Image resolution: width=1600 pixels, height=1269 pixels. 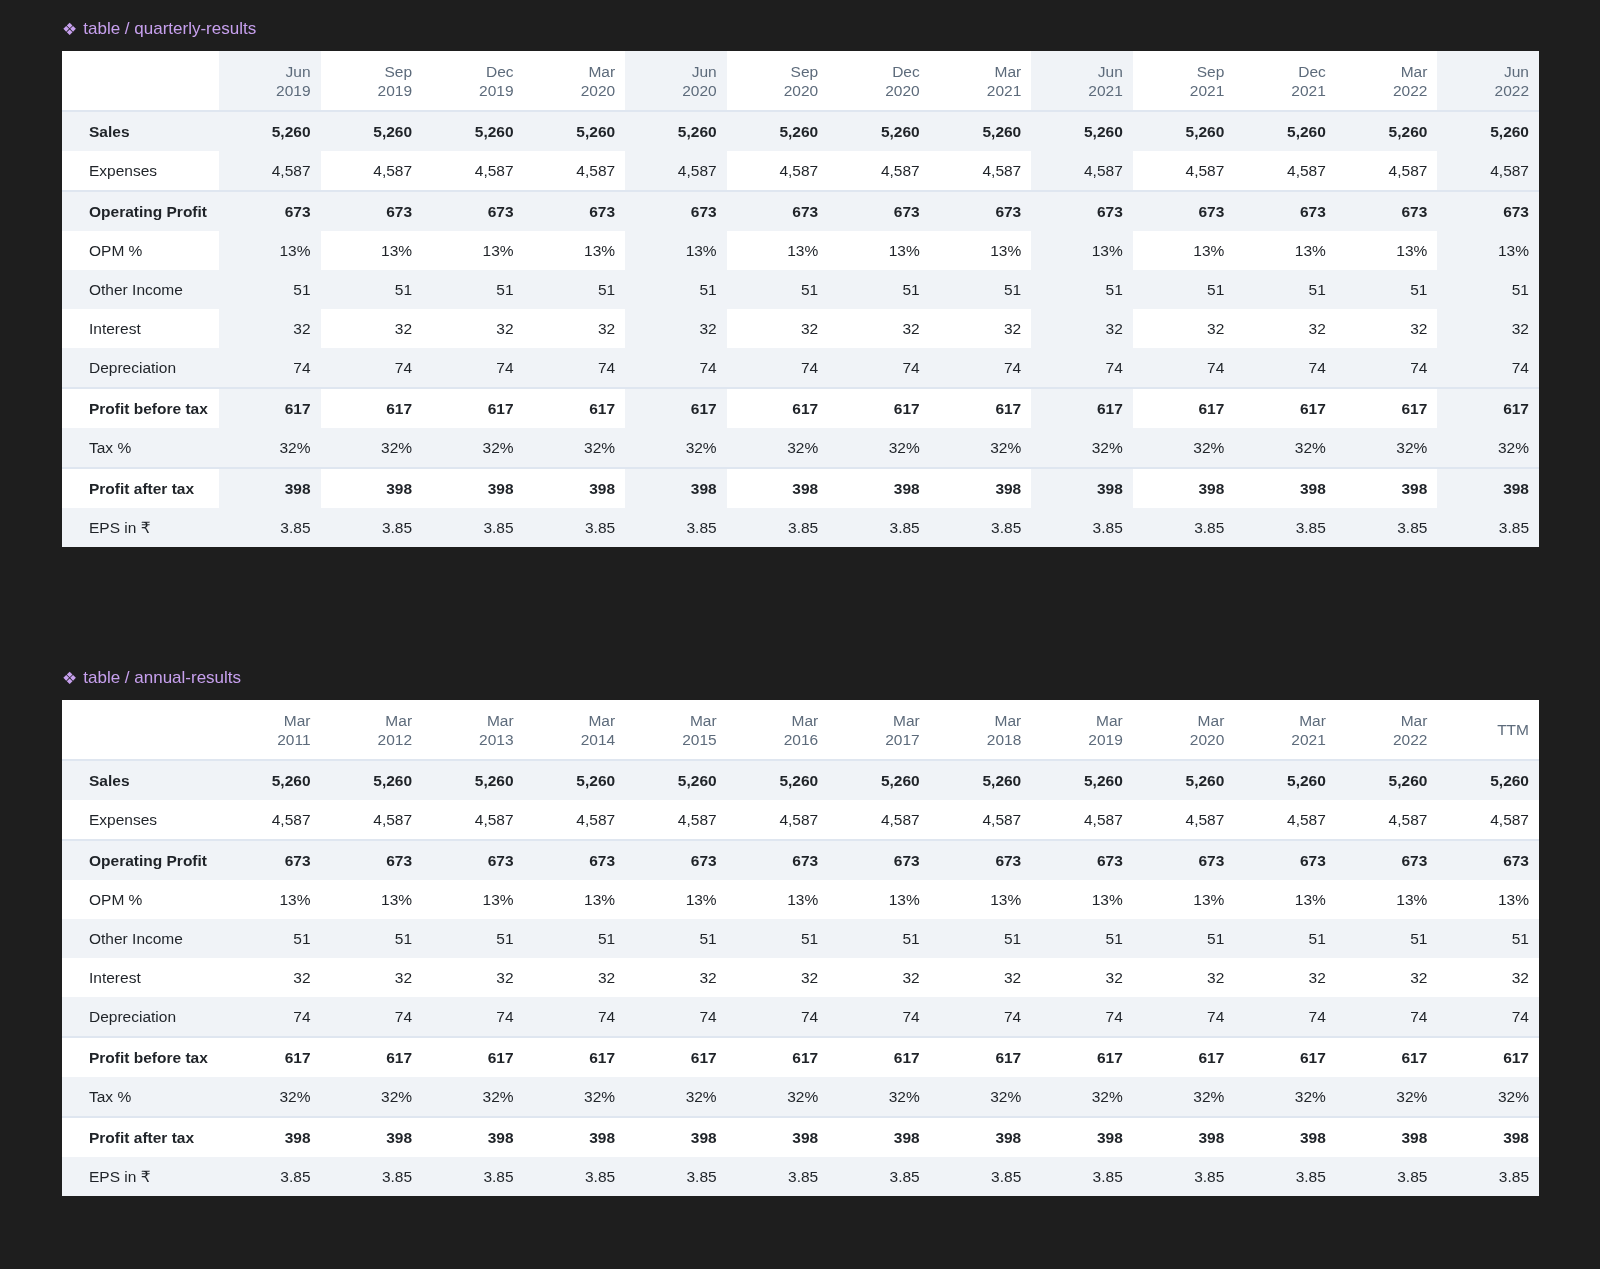 What do you see at coordinates (140, 289) in the screenshot?
I see `row-label: Other Income` at bounding box center [140, 289].